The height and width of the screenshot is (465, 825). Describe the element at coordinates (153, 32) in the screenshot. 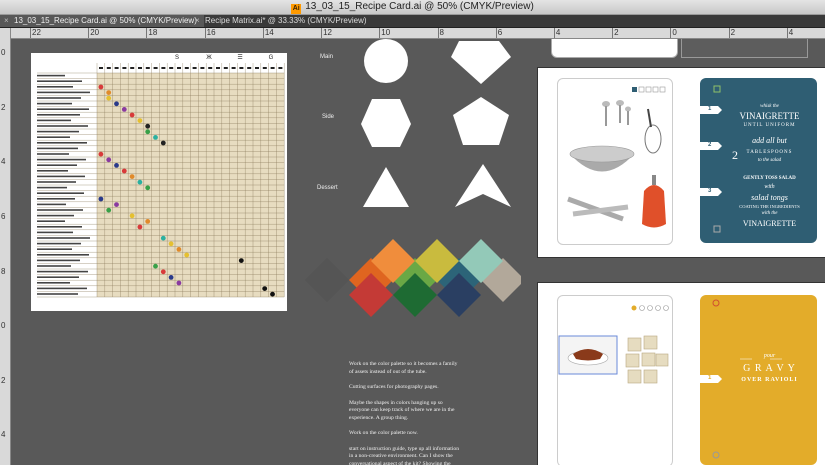

I see `ruler-number: 18` at that location.